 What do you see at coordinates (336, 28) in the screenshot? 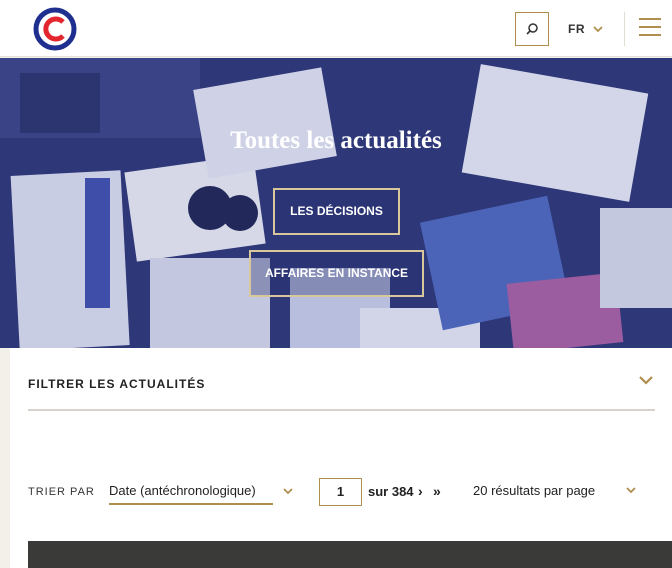
I see `top-navigation-bar: FR` at bounding box center [336, 28].